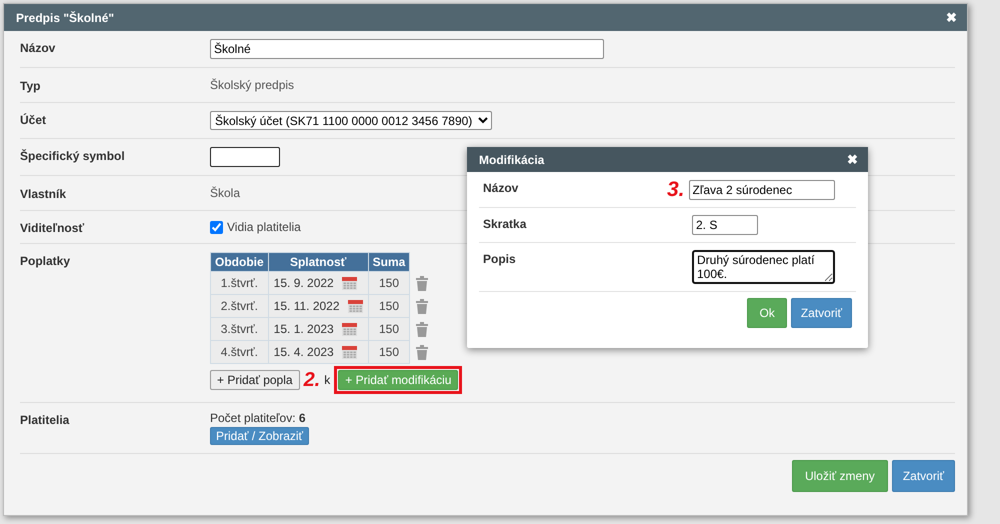  Describe the element at coordinates (44, 193) in the screenshot. I see `field-label: Vlastník` at that location.